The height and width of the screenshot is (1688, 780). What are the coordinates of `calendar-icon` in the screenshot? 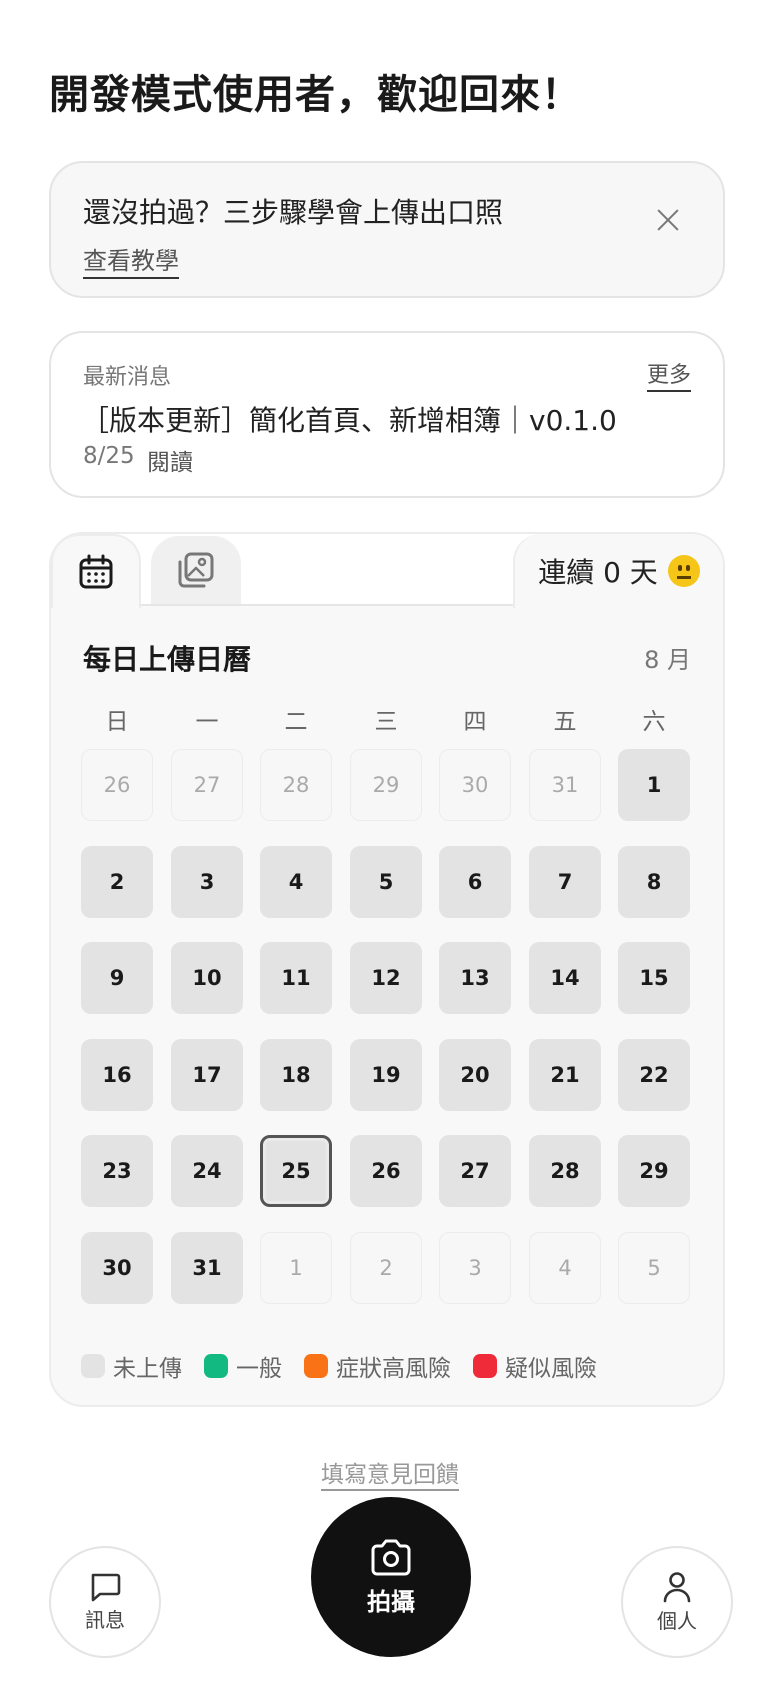 It's located at (96, 571).